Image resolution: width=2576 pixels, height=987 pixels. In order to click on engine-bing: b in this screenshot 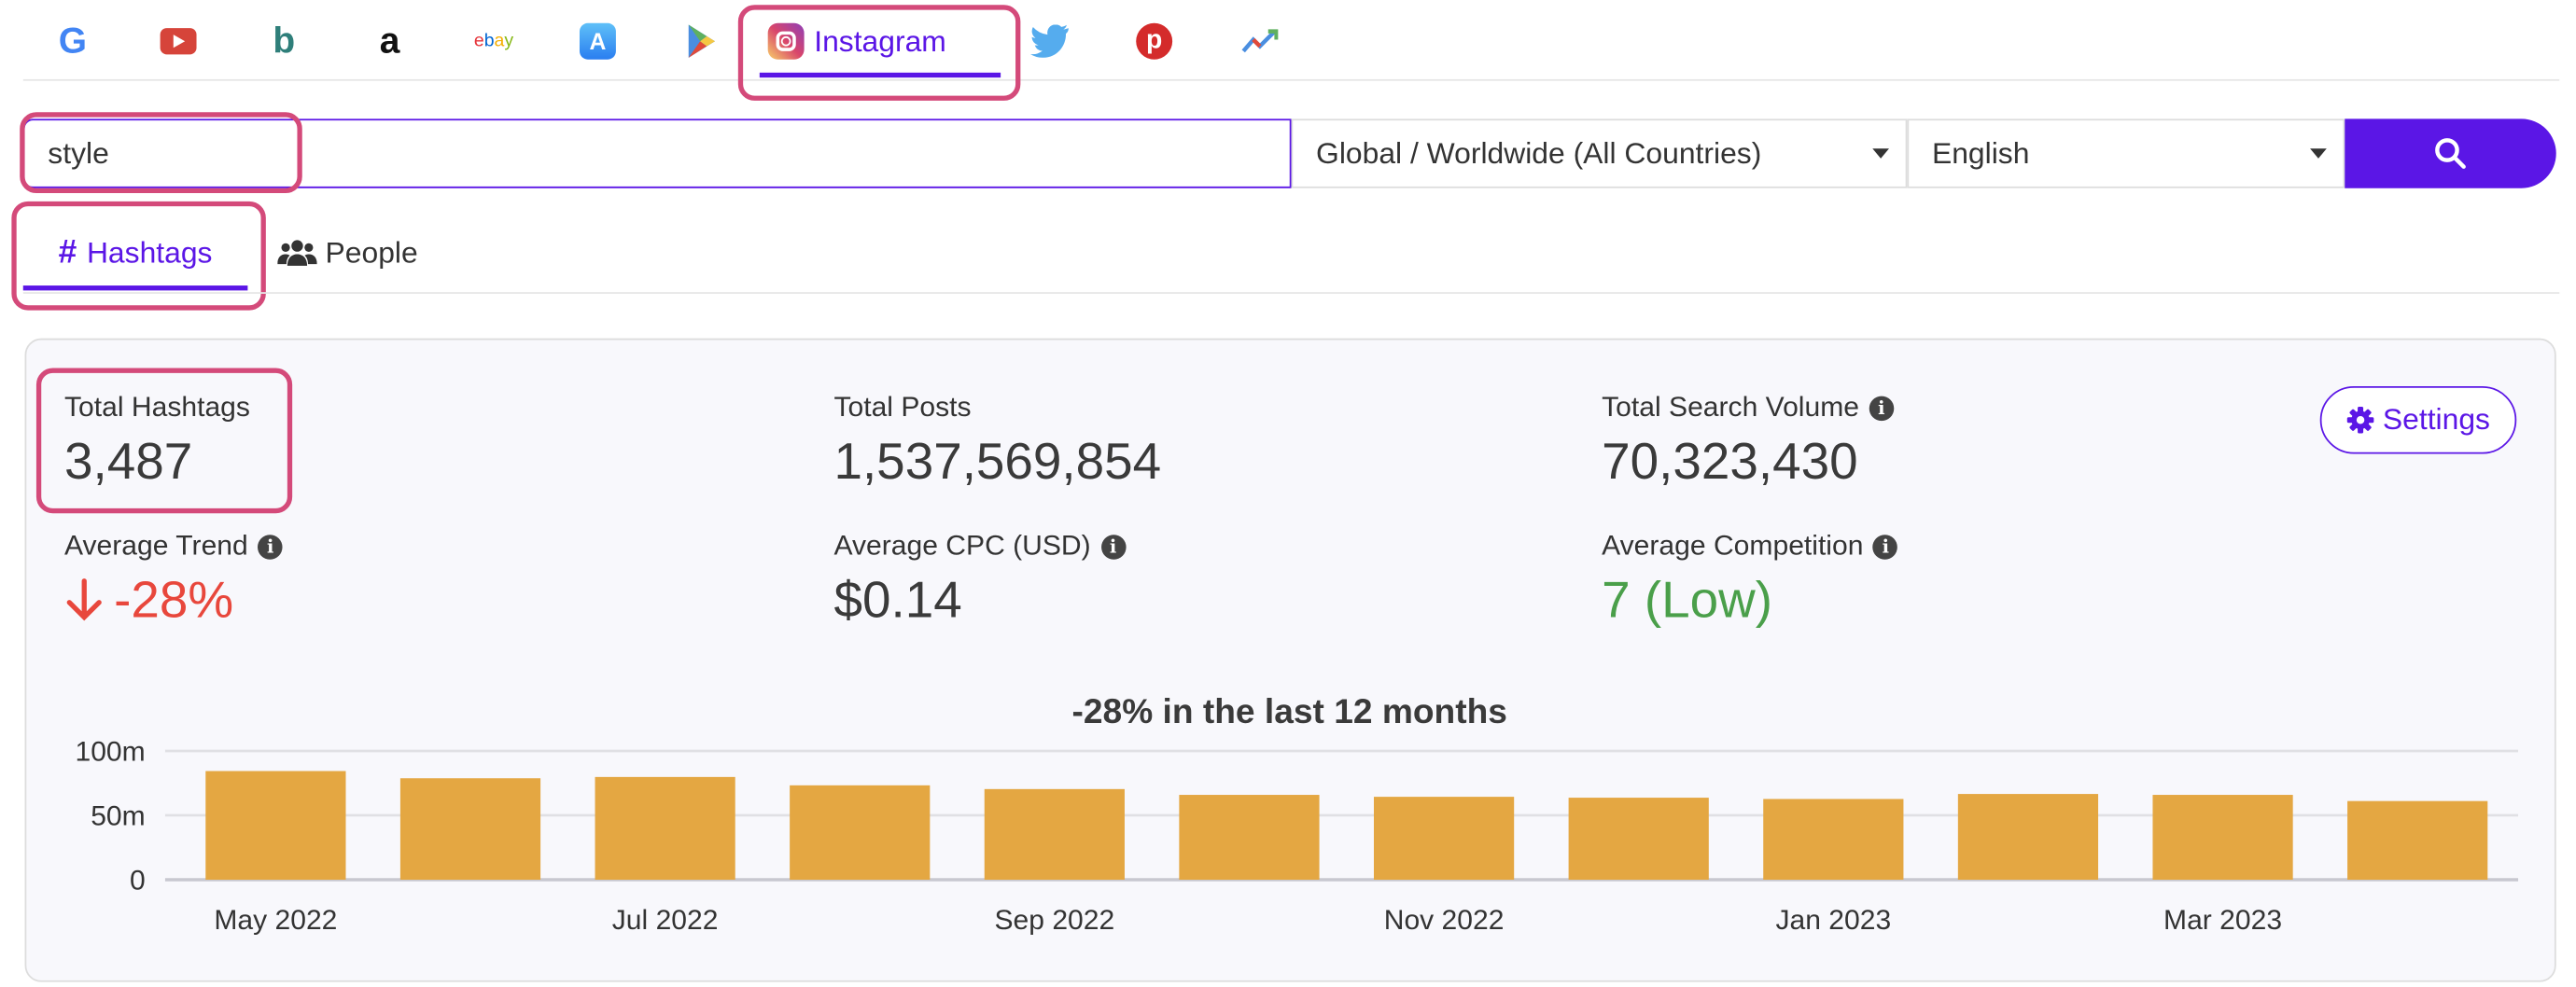, I will do `click(283, 41)`.